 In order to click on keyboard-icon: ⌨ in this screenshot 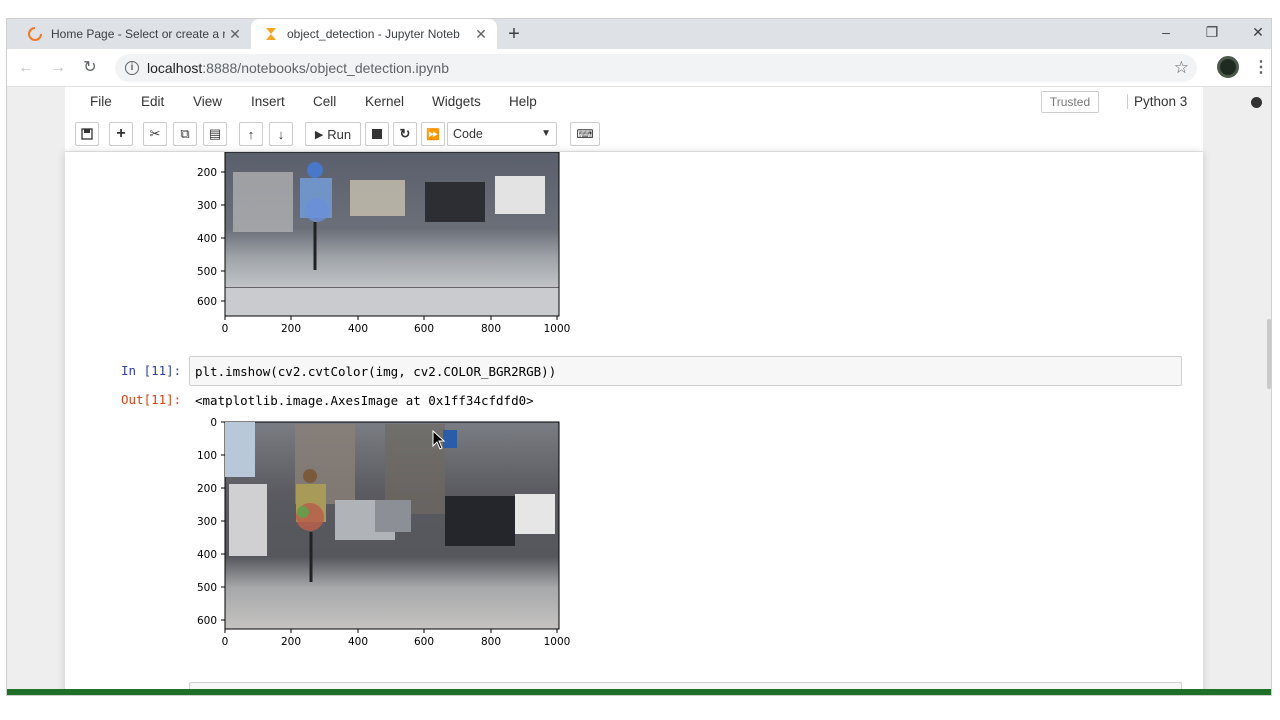, I will do `click(585, 134)`.